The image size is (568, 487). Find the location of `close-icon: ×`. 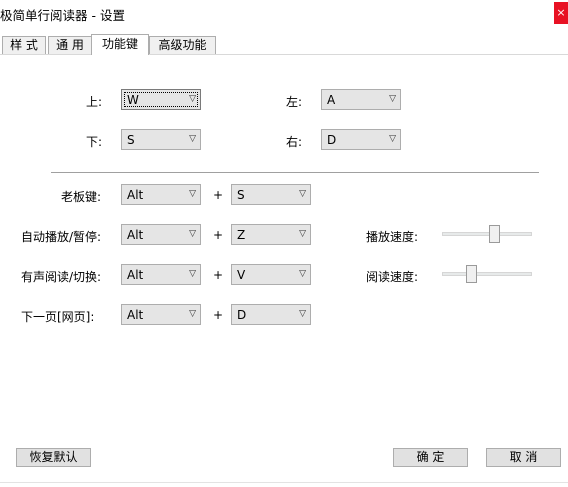

close-icon: × is located at coordinates (561, 13).